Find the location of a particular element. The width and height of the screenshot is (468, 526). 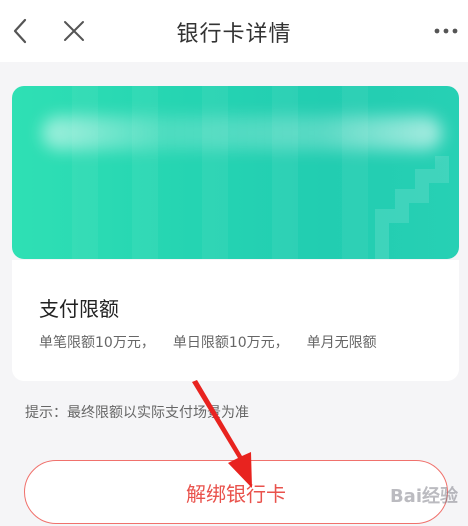

unbind-card-button: 解绑银行卡 is located at coordinates (236, 492).